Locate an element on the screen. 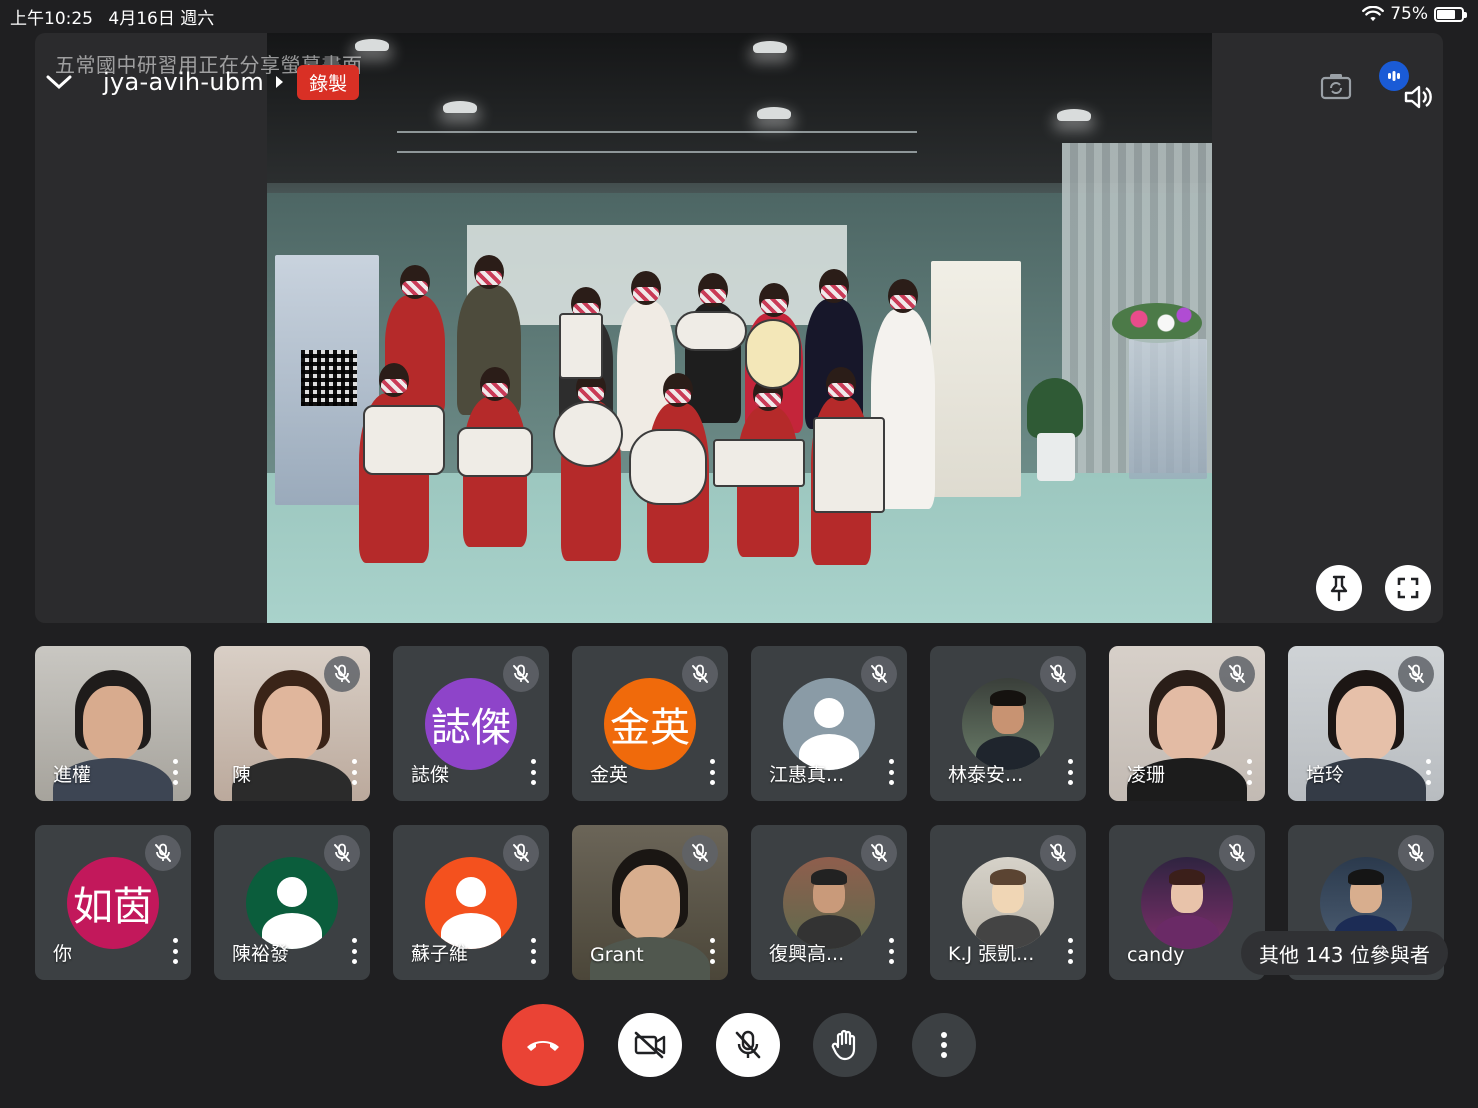 The height and width of the screenshot is (1108, 1478). battery-level is located at coordinates (1446, 14).